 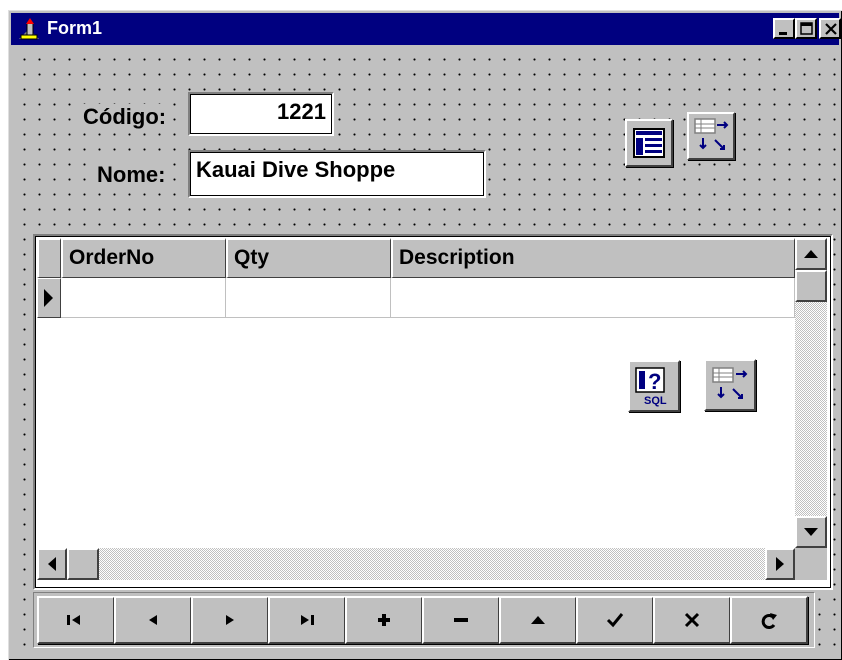 I want to click on scroll-left-icon, so click(x=52, y=564).